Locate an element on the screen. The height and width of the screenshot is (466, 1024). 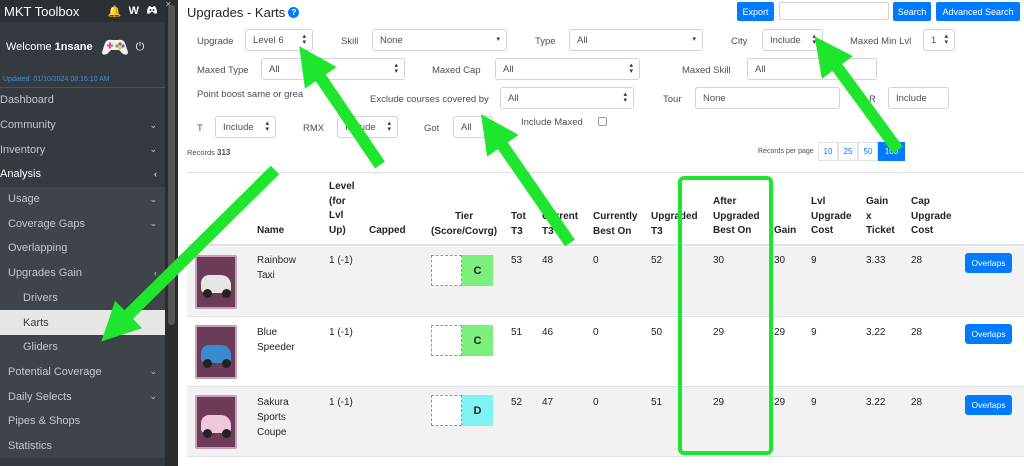
col-current-t3: Current T3 is located at coordinates (560, 224).